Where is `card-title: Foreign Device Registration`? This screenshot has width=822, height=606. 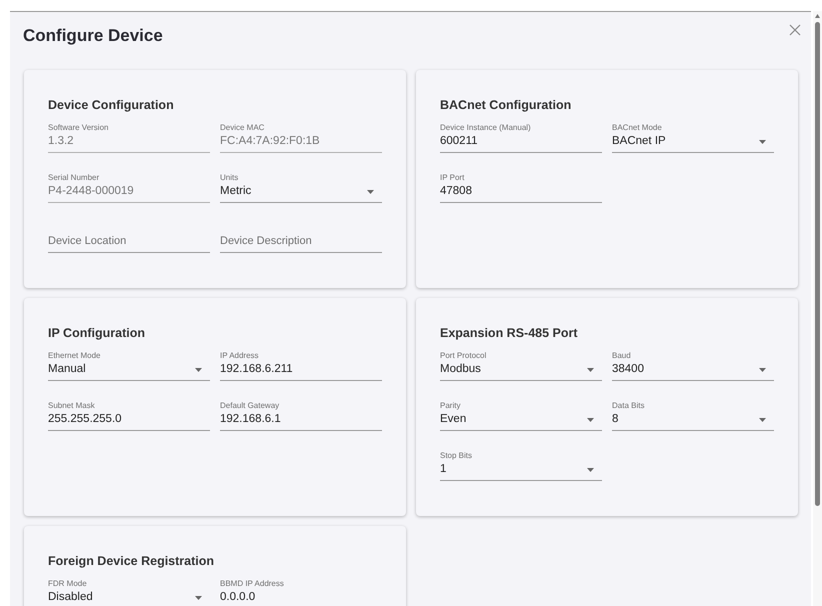 card-title: Foreign Device Registration is located at coordinates (131, 561).